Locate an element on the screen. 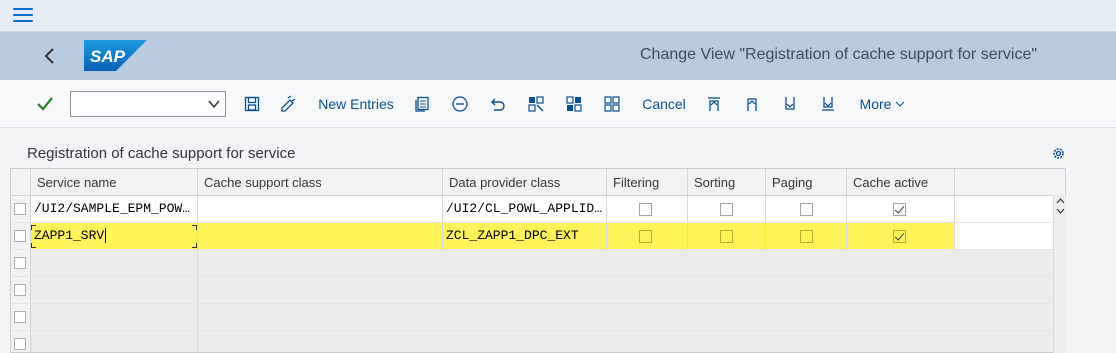 The image size is (1116, 353). next-page-icon is located at coordinates (790, 103).